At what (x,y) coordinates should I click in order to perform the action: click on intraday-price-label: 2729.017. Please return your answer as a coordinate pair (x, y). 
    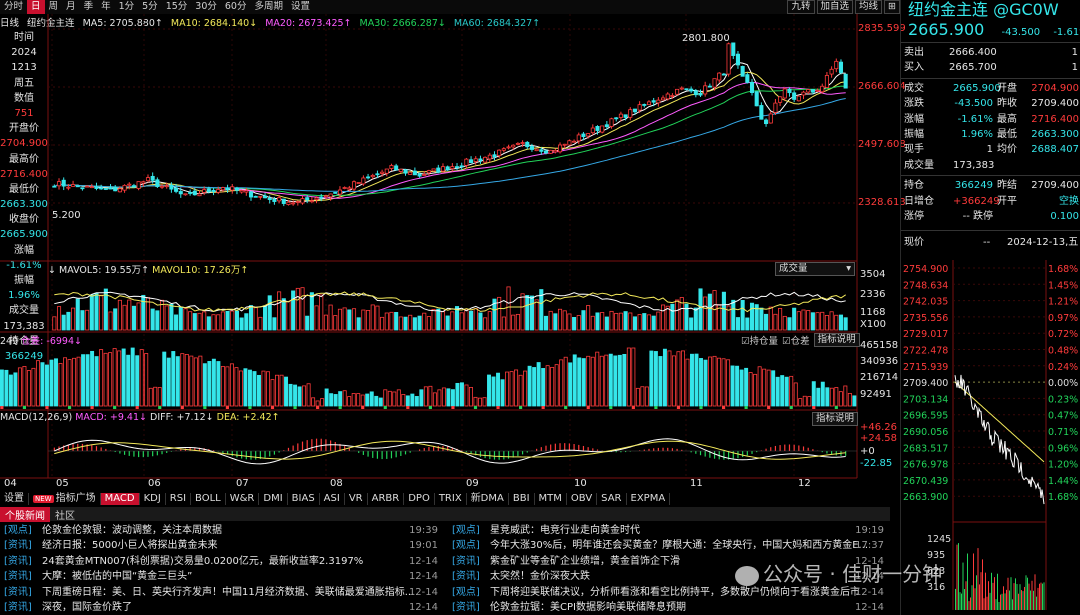
    Looking at the image, I should click on (925, 334).